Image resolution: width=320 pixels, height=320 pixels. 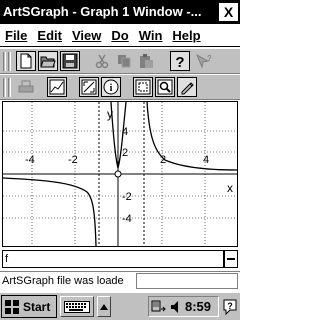 I want to click on status-bar: ArtSGraph file was loade, so click(x=120, y=280).